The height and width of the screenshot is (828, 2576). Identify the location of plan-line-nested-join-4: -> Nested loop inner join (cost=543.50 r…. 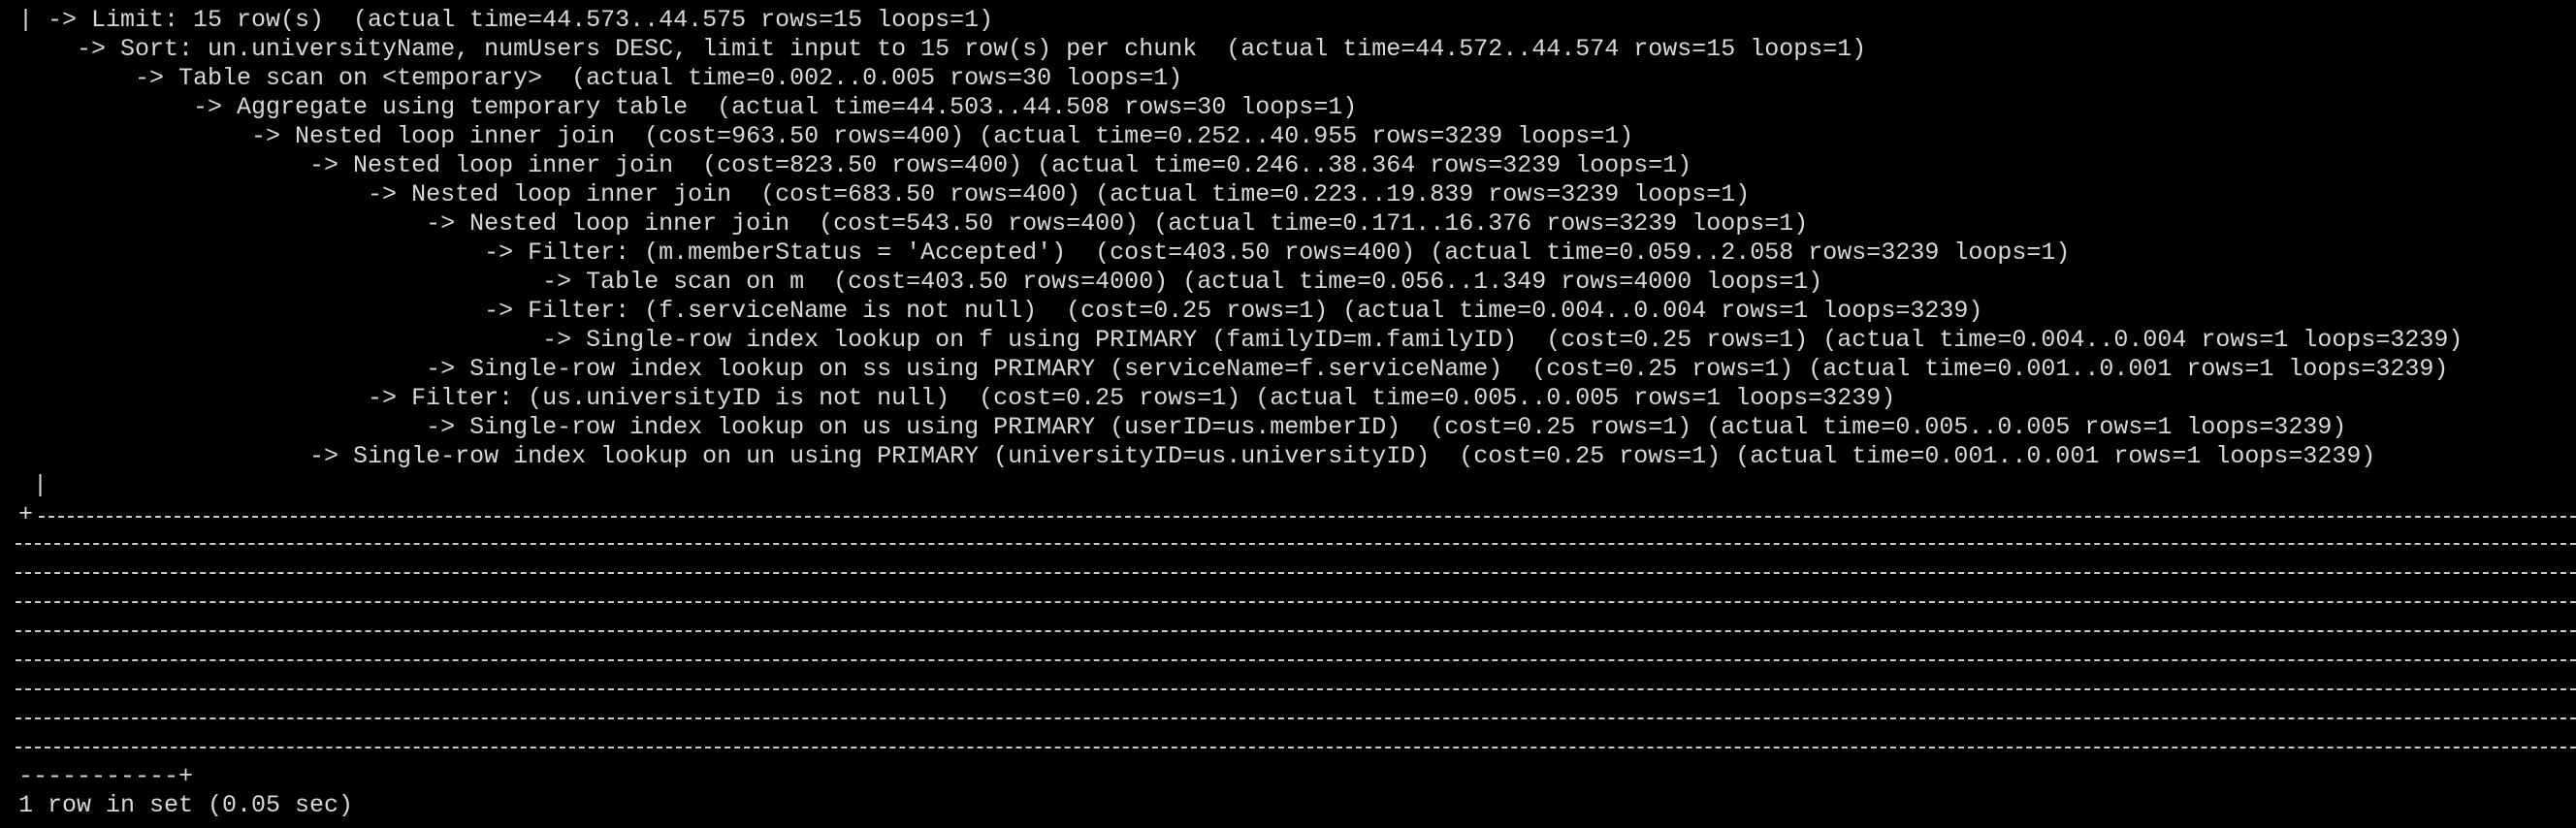
(913, 223).